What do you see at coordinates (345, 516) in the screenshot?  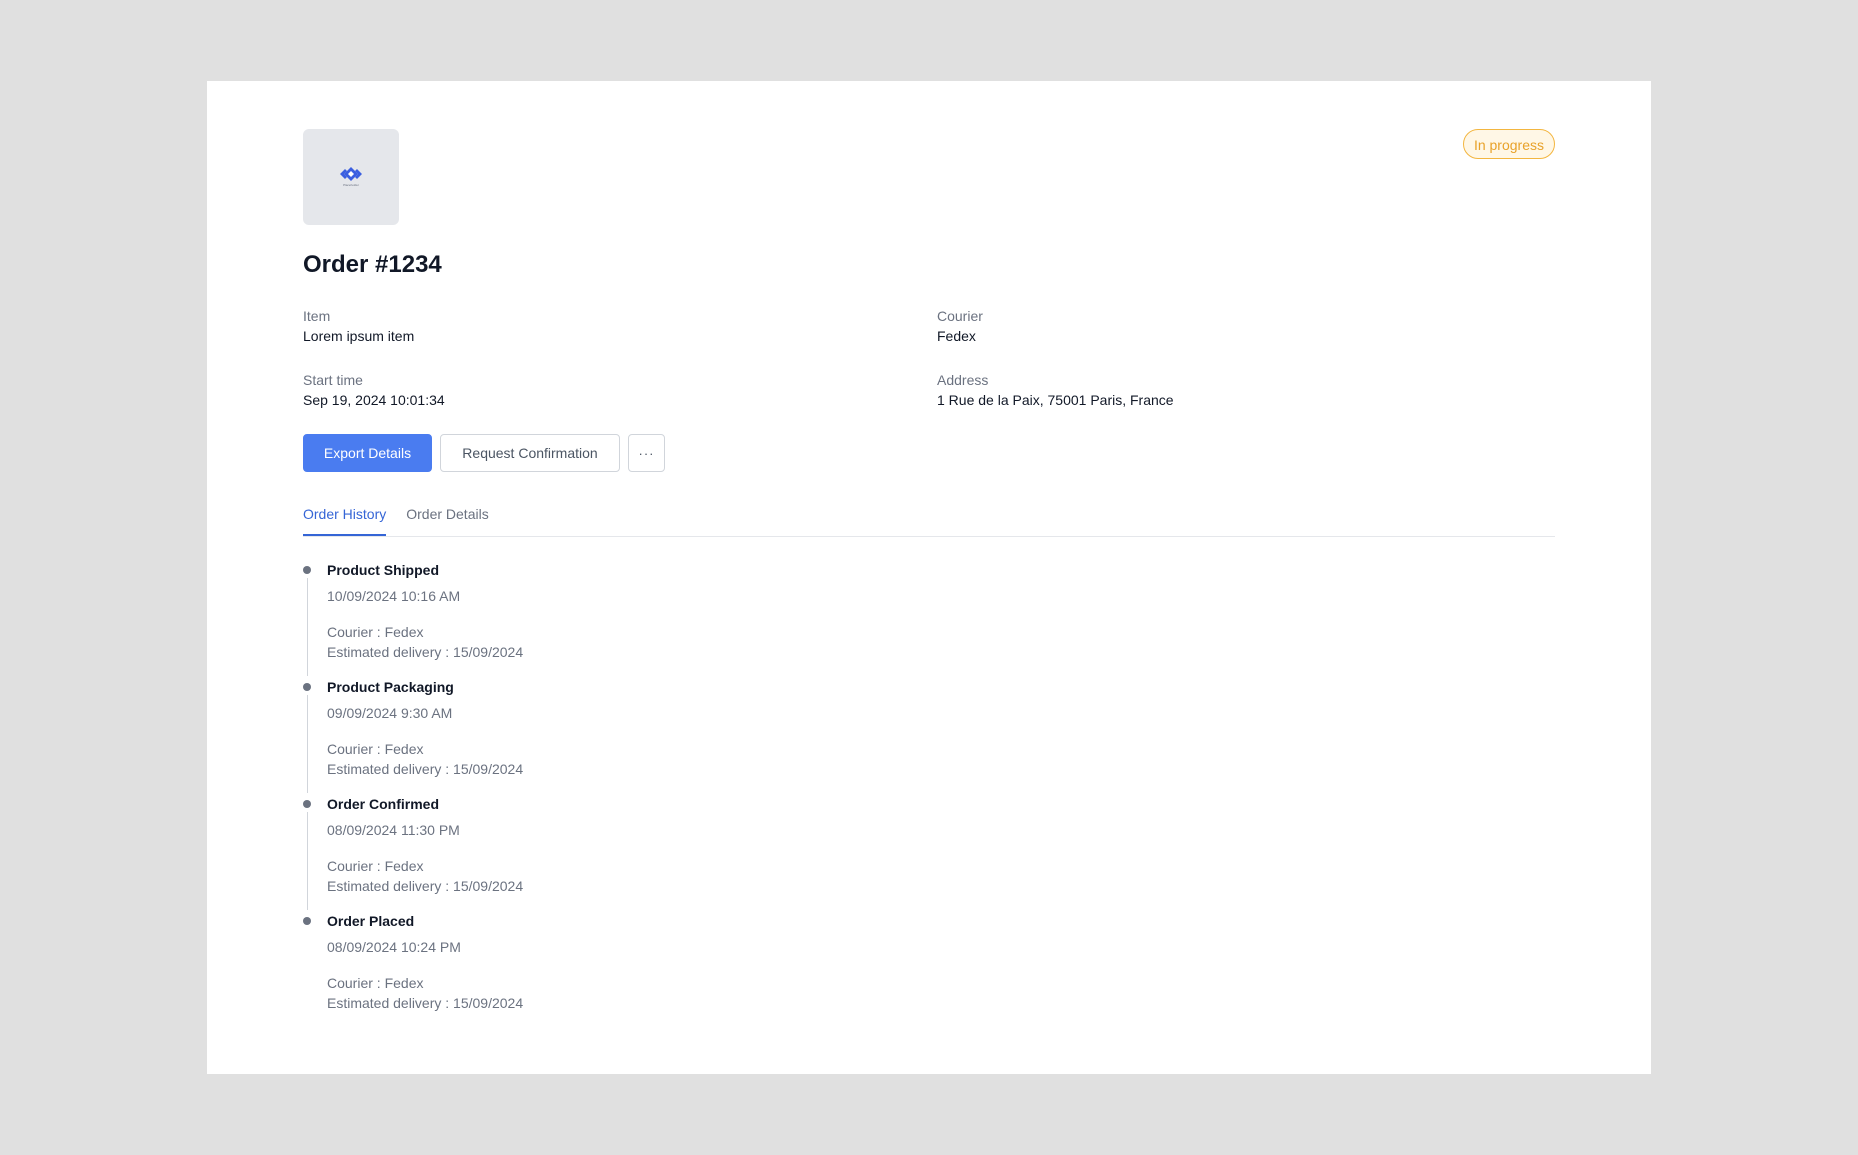 I see `tab-order-history: Order History` at bounding box center [345, 516].